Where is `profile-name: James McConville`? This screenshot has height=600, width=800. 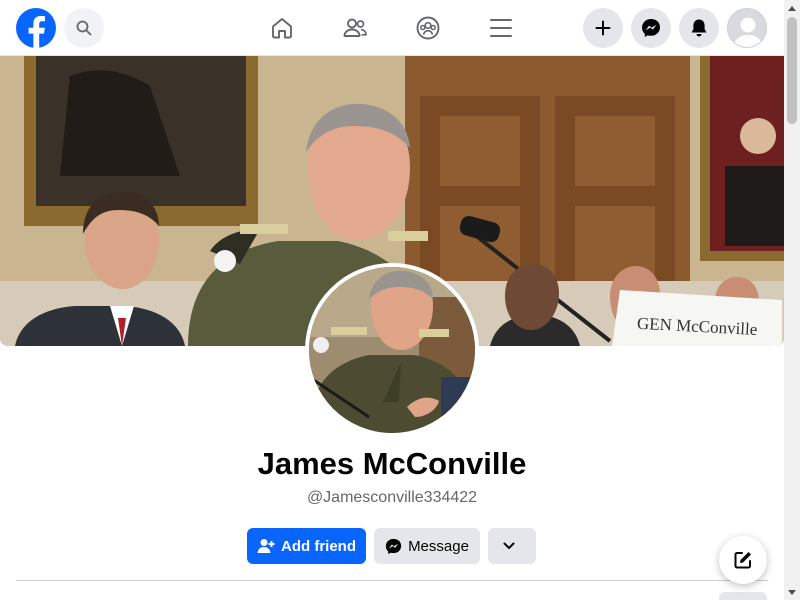 profile-name: James McConville is located at coordinates (392, 463).